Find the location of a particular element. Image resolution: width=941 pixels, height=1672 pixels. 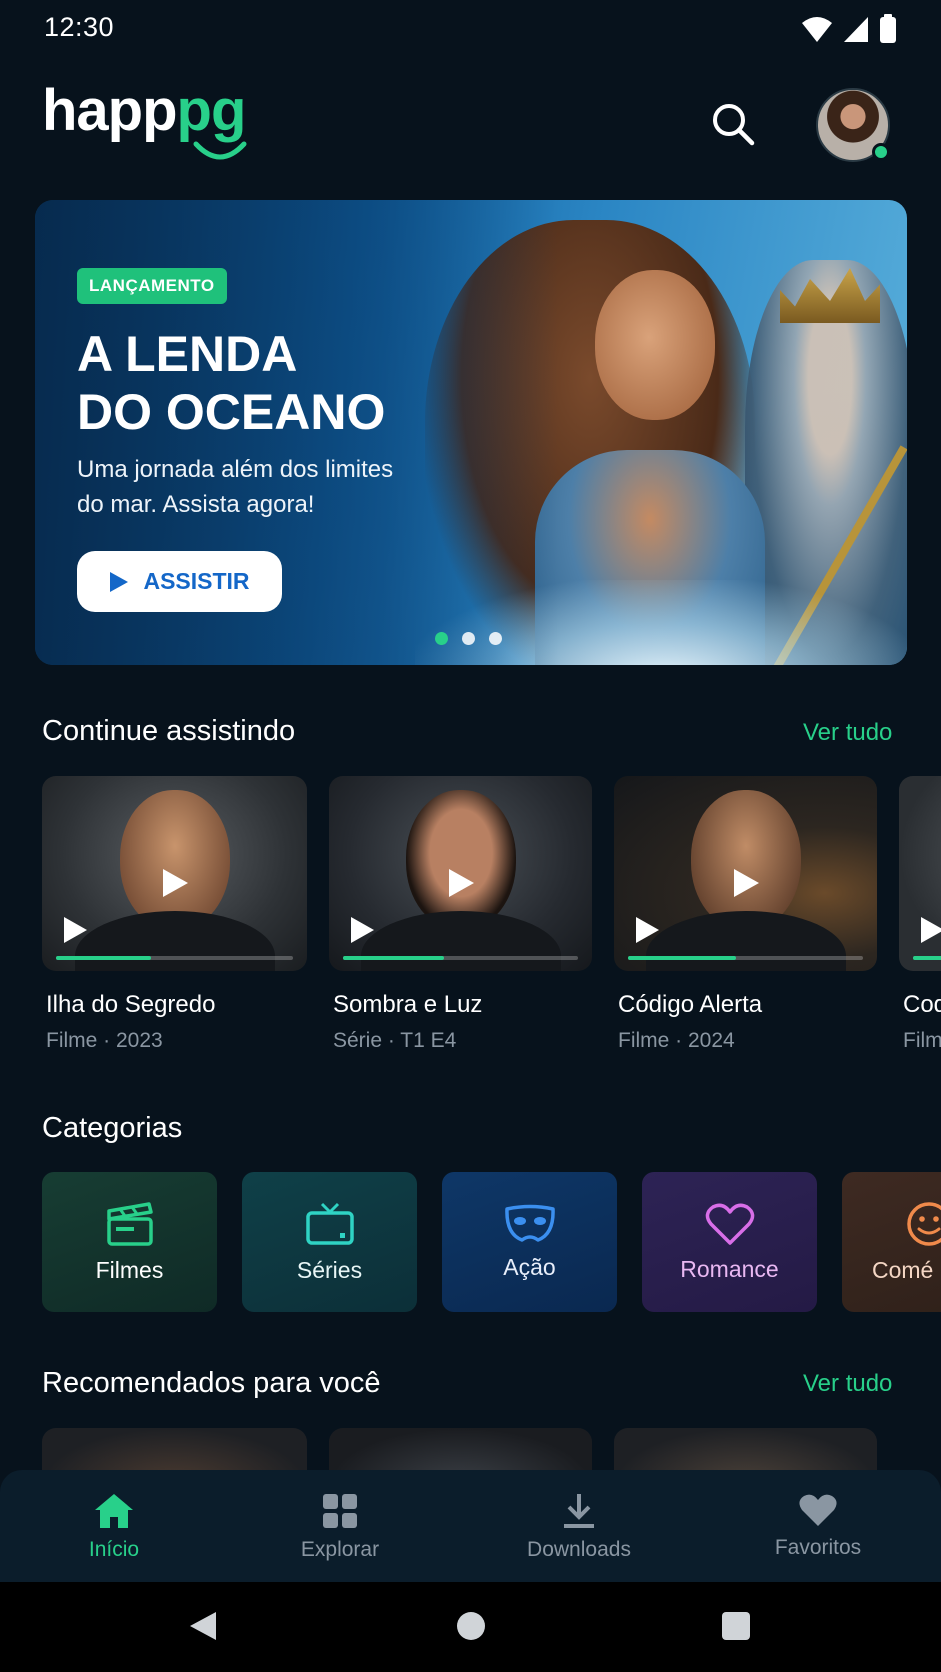

nav-downloads: Downloads is located at coordinates (579, 1527).